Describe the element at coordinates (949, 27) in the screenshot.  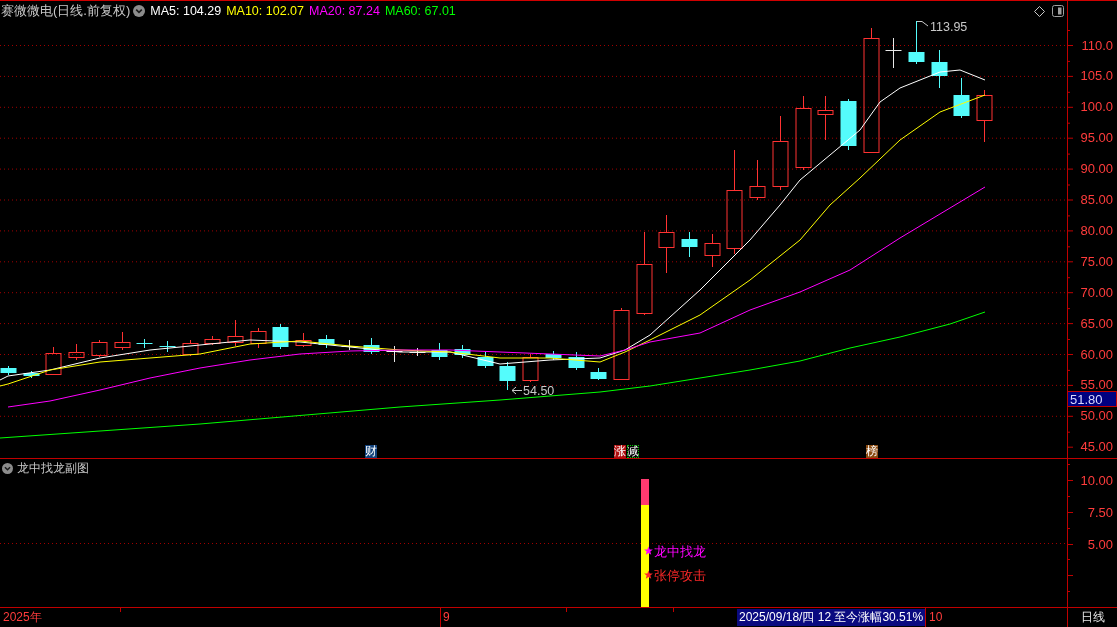
I see `price-label: 113.95` at that location.